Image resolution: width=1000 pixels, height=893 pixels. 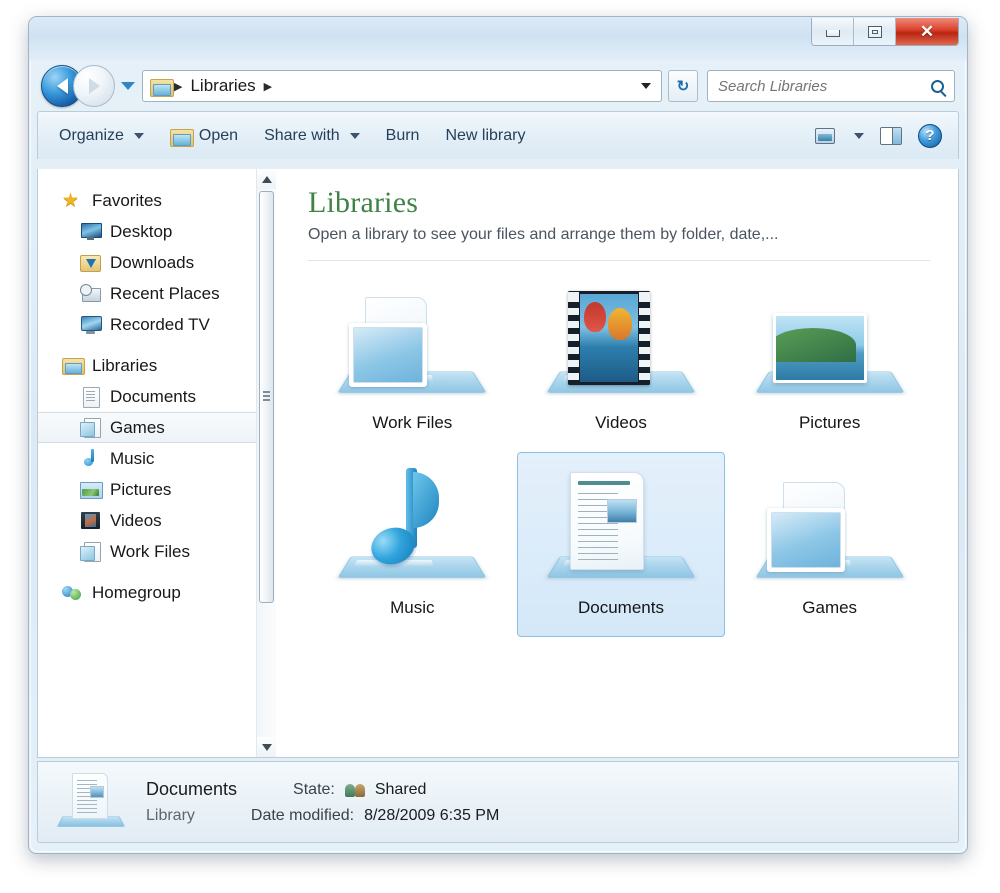 I want to click on library-tile-work-files: Work Files, so click(x=412, y=359).